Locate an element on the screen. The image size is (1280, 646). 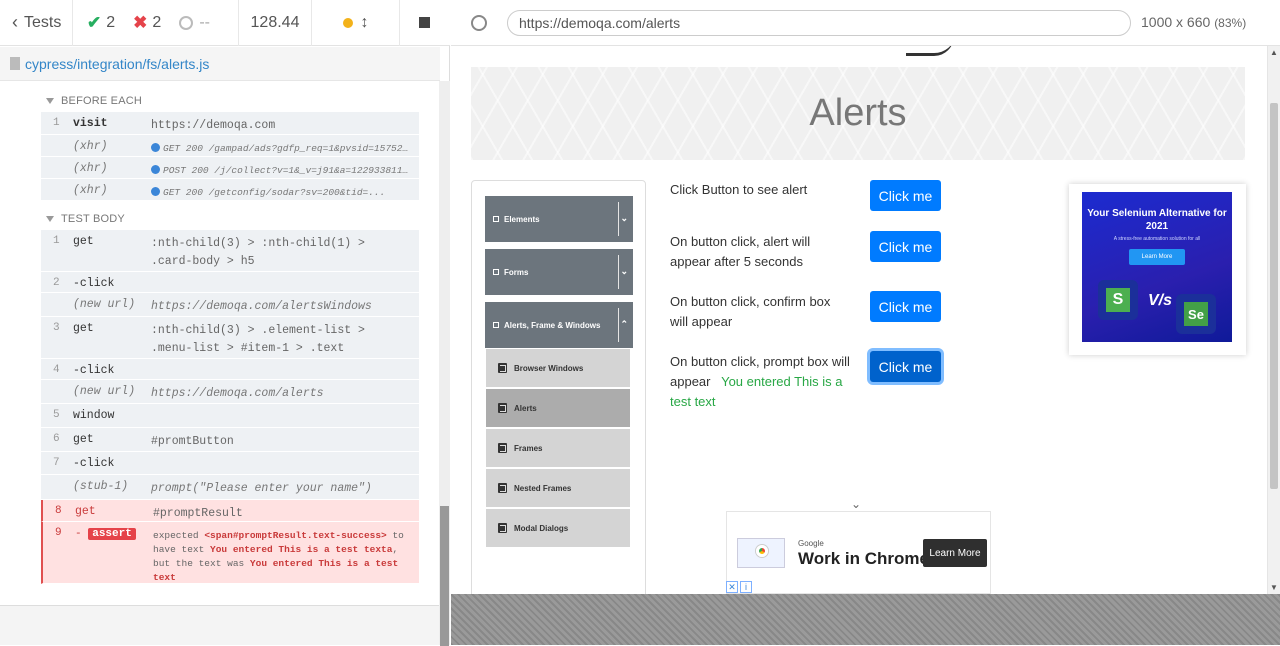
viewport-backdrop is located at coordinates (865, 619).